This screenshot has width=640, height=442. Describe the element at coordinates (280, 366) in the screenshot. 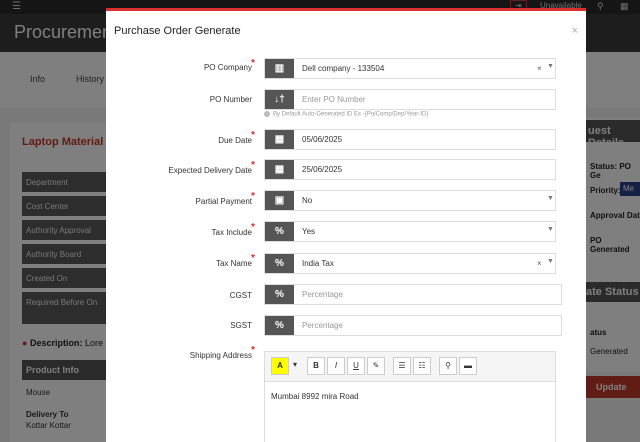

I see `font-color-button: A` at that location.